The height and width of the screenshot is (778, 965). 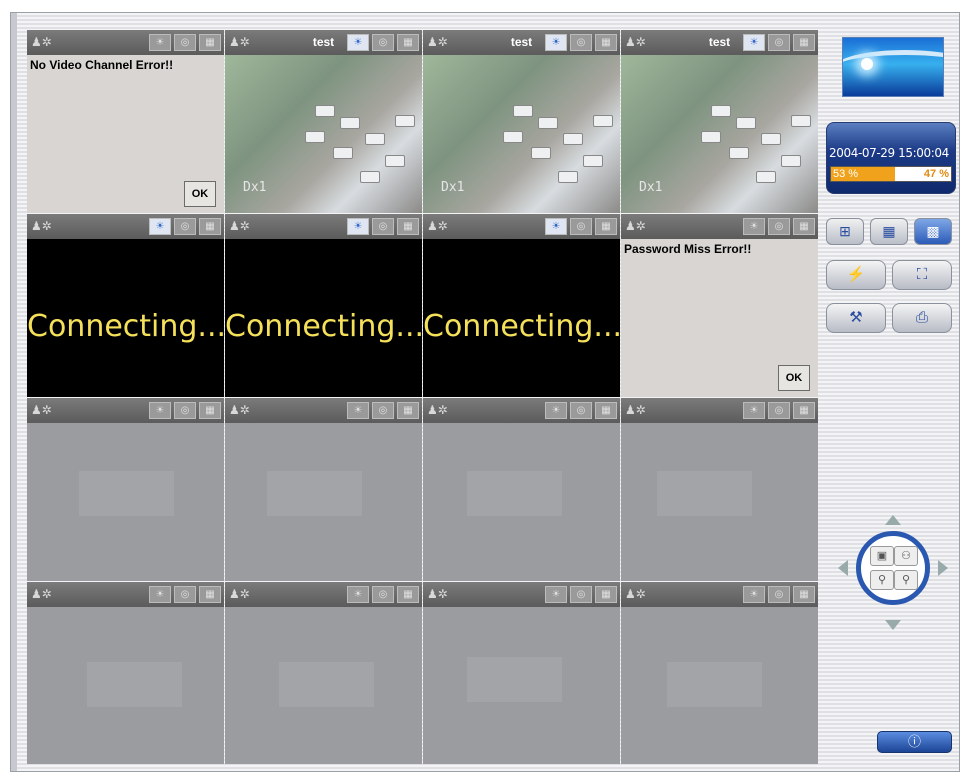 I want to click on channel-4: ♟✲ test ☀ ◎ ▦ Dx1, so click(x=719, y=121).